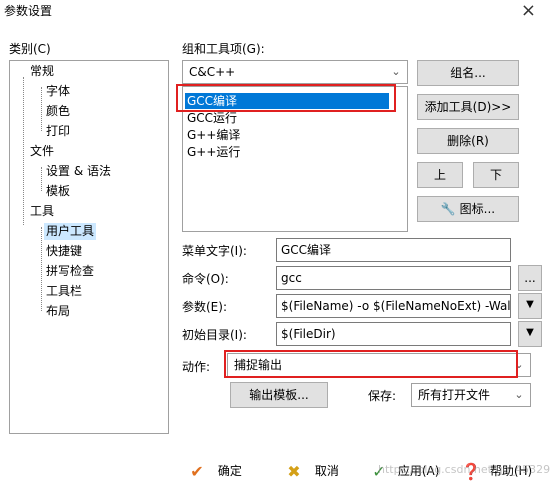 The width and height of the screenshot is (550, 491). I want to click on window-title: 参数设置, so click(28, 11).